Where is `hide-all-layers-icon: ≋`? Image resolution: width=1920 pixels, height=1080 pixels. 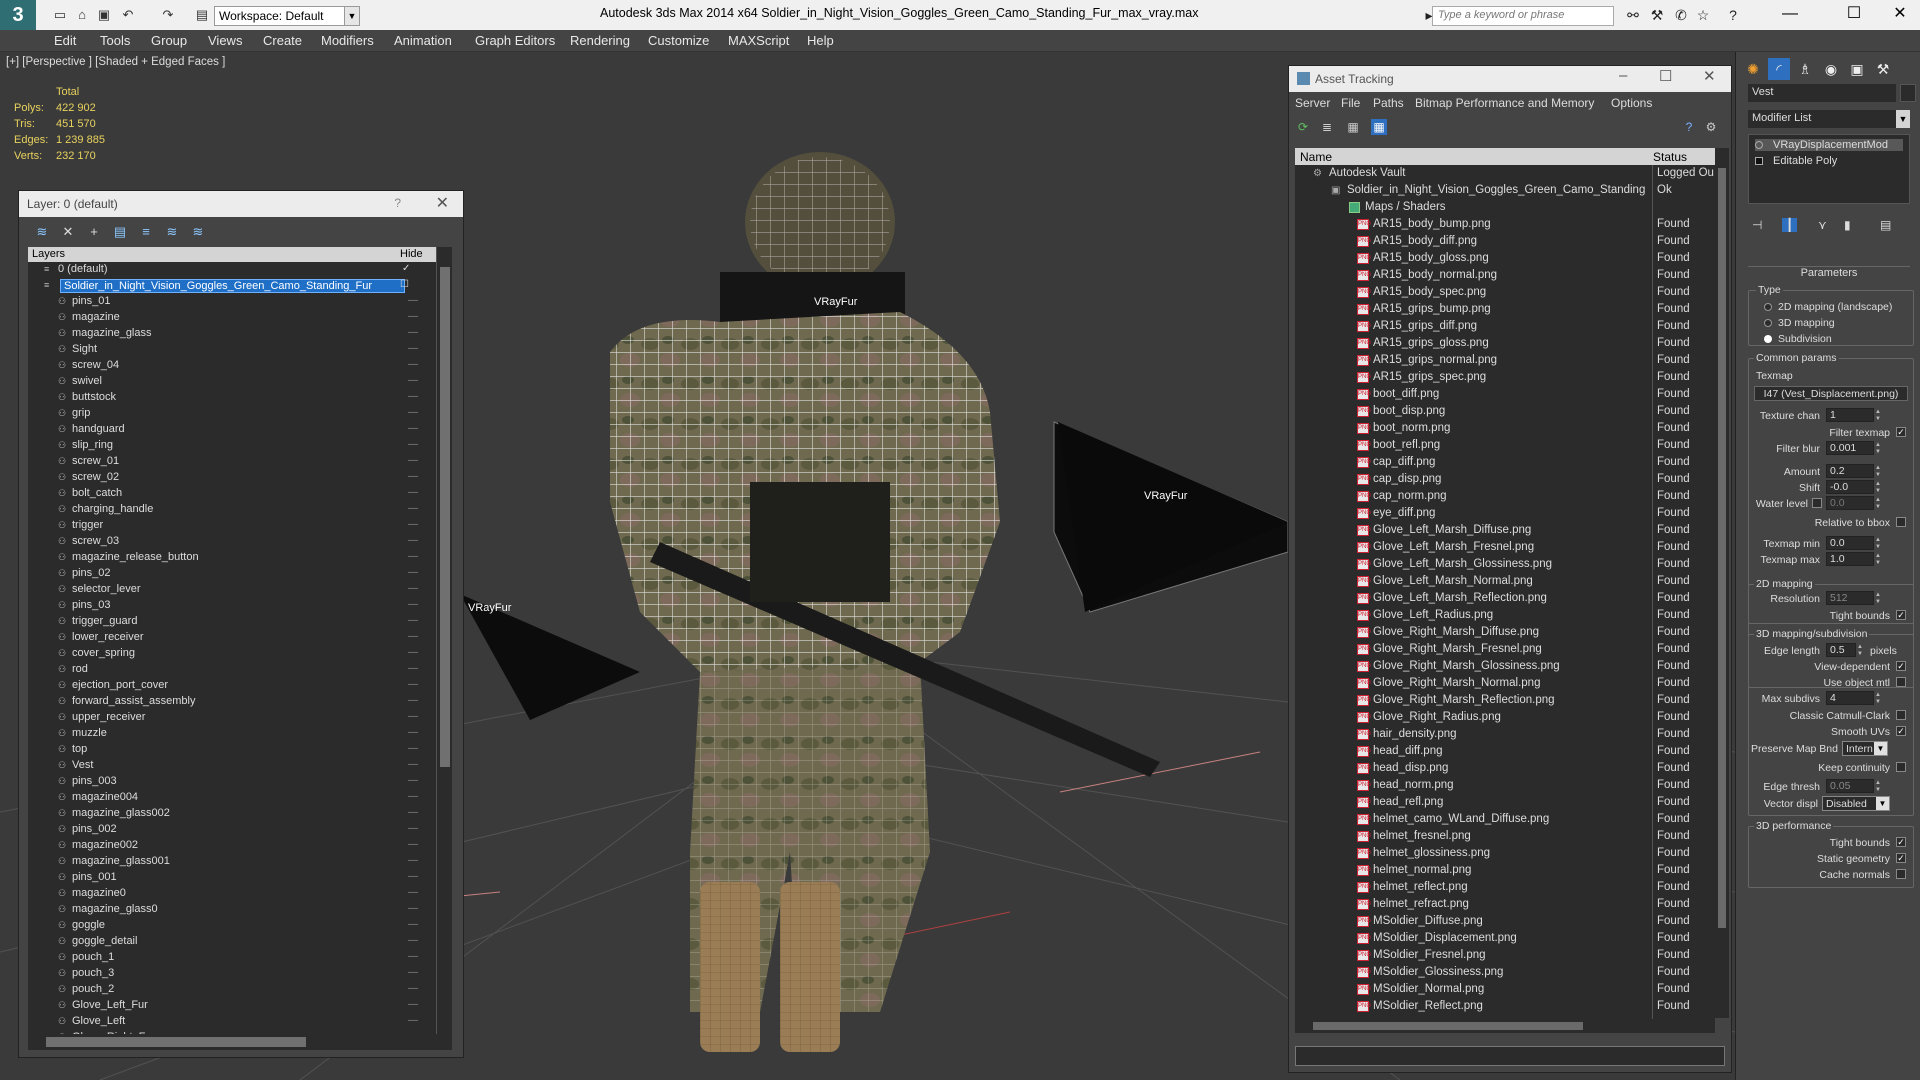
hide-all-layers-icon: ≋ is located at coordinates (172, 232).